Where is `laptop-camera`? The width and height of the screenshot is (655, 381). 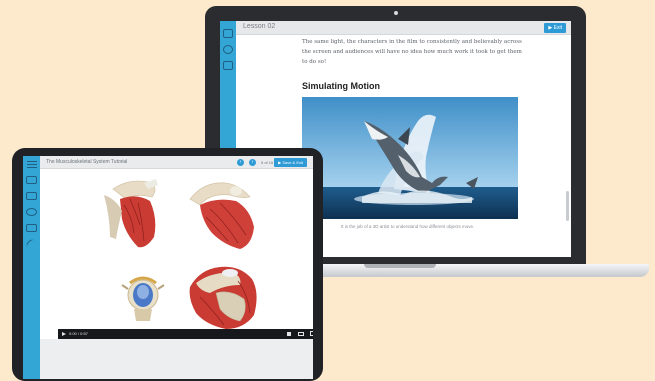
laptop-camera is located at coordinates (396, 13).